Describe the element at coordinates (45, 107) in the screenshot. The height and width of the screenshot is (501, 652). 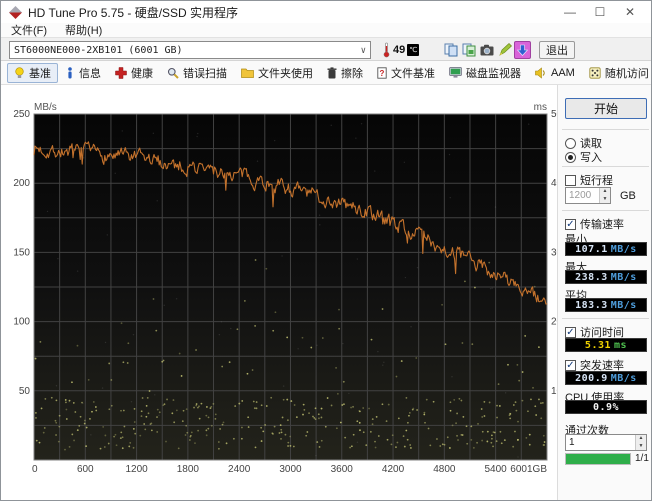
I see `svg-text: MB/s` at that location.